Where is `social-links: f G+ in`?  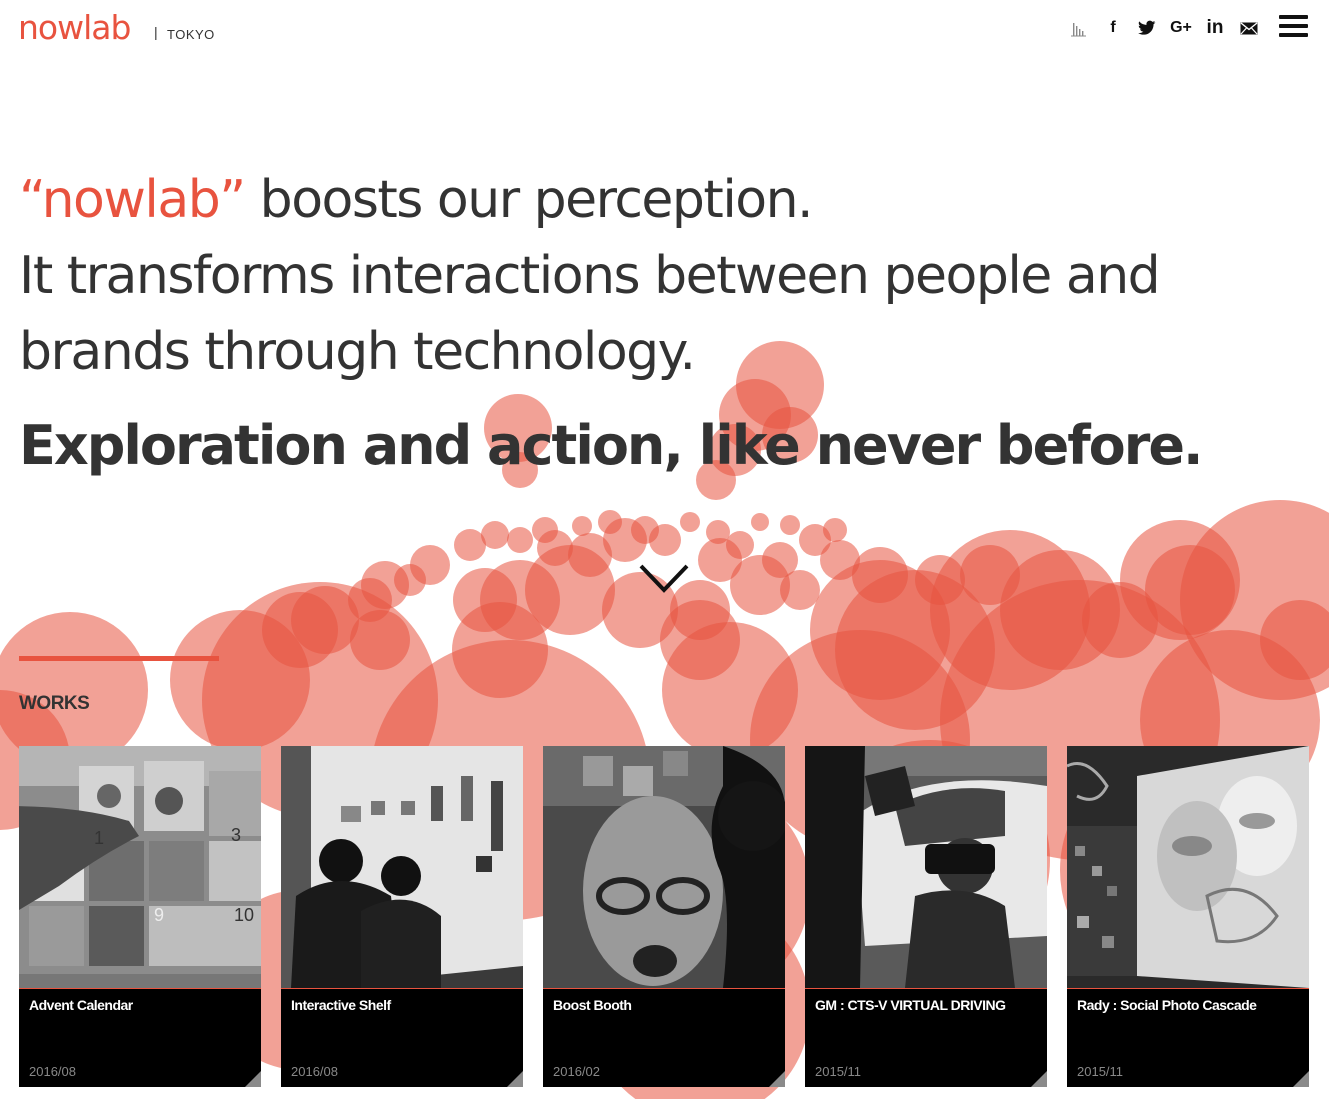 social-links: f G+ in is located at coordinates (1164, 28).